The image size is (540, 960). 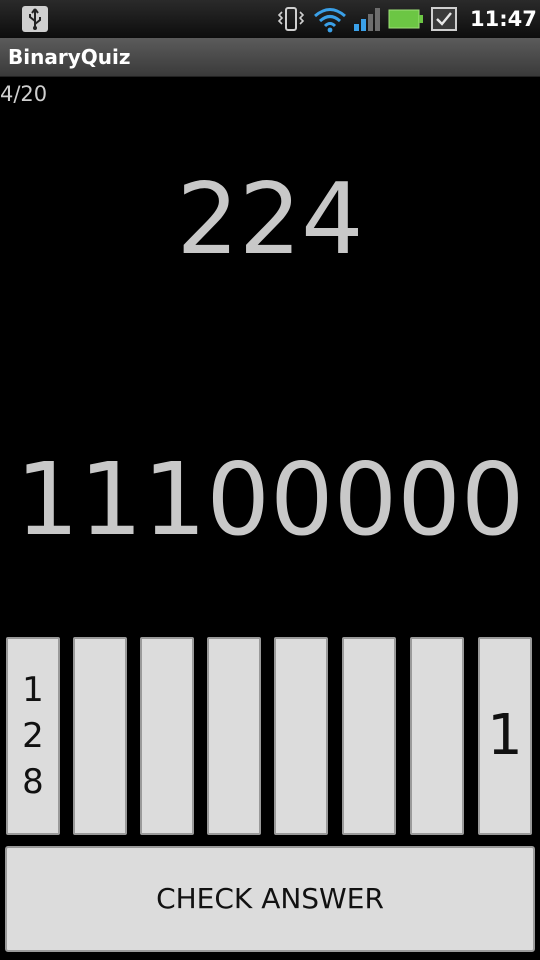 I want to click on bit-button-128: 128, so click(x=33, y=736).